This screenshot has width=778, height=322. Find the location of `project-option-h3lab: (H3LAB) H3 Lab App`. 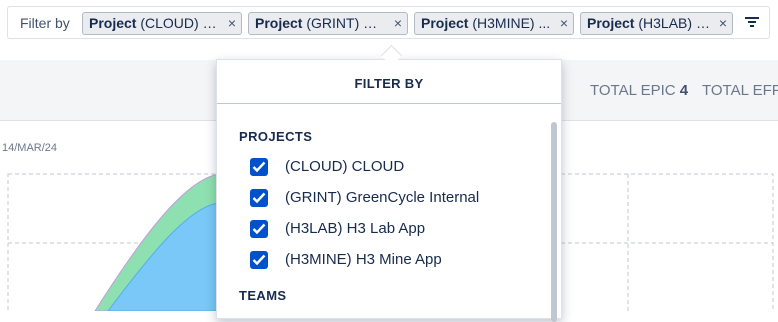

project-option-h3lab: (H3LAB) H3 Lab App is located at coordinates (390, 229).